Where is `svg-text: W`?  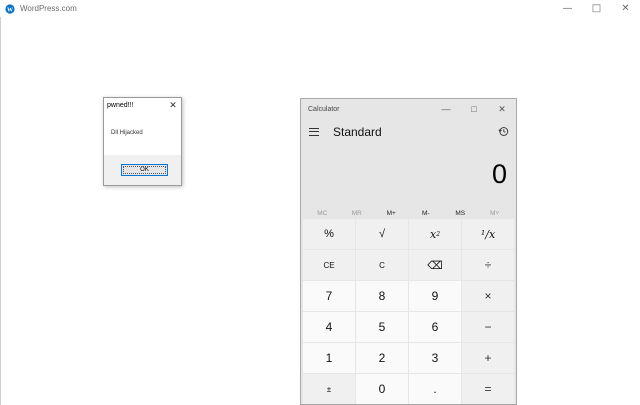 svg-text: W is located at coordinates (10, 10).